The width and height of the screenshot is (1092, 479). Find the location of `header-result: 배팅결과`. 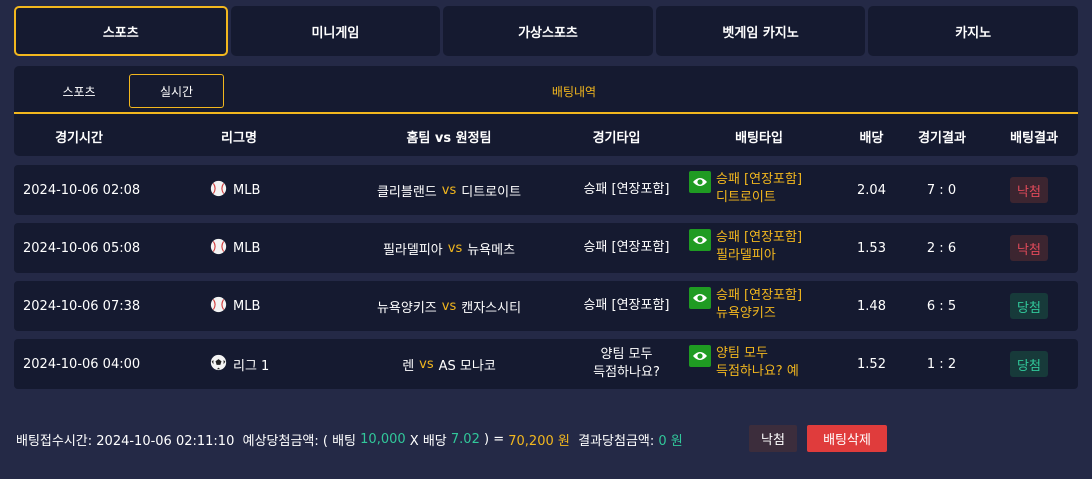

header-result: 배팅결과 is located at coordinates (1034, 138).